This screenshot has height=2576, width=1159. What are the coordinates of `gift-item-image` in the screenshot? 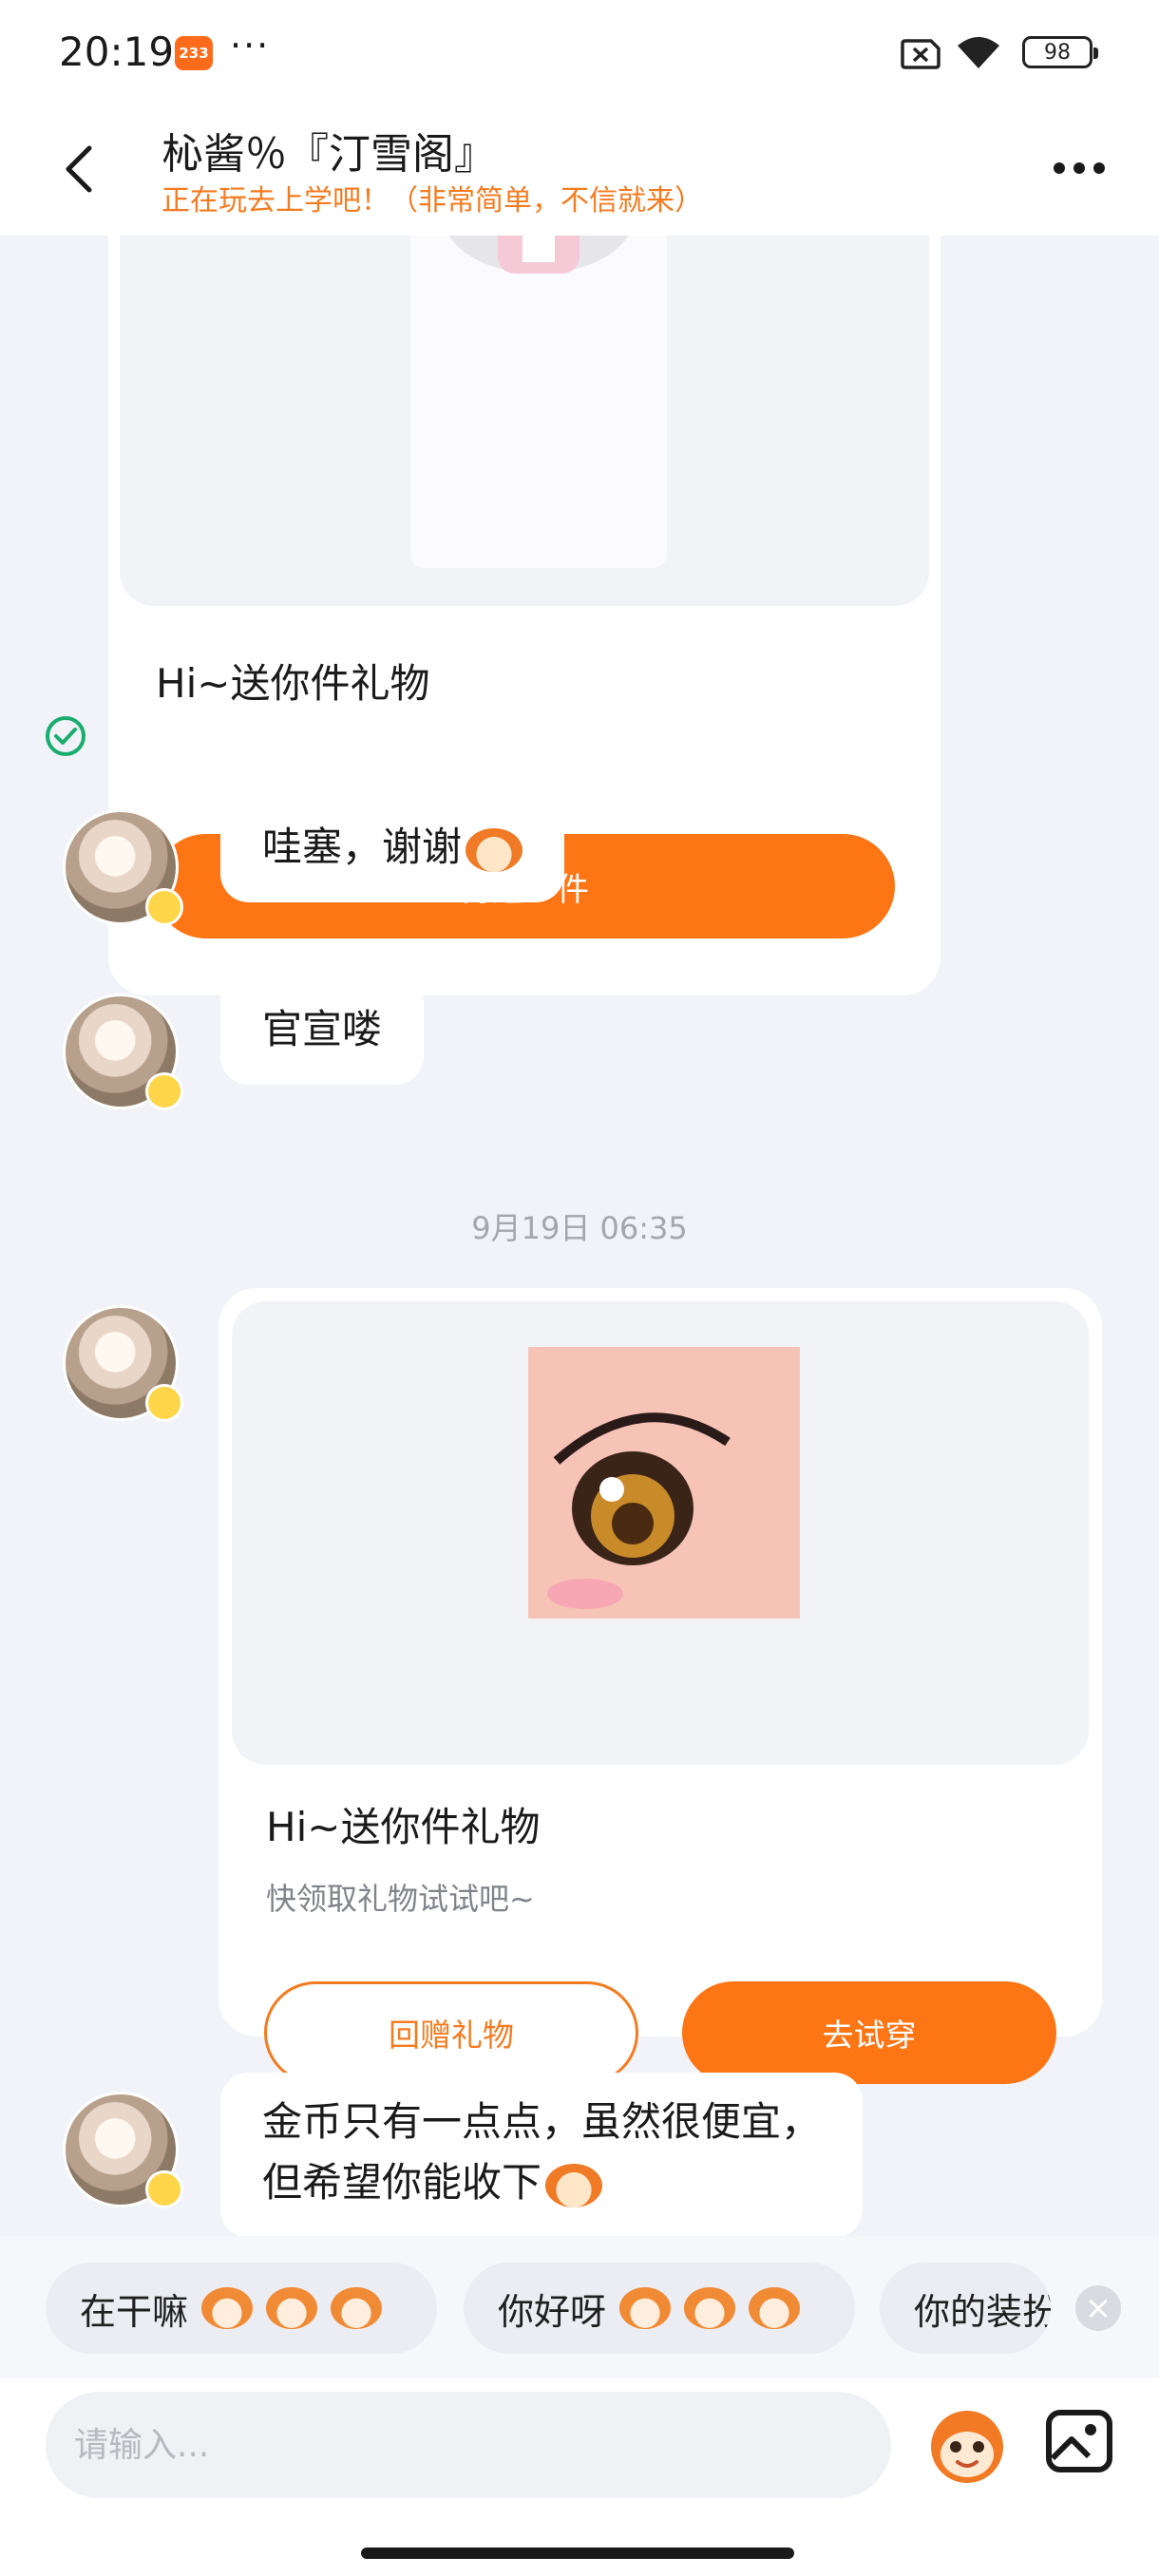 It's located at (664, 1483).